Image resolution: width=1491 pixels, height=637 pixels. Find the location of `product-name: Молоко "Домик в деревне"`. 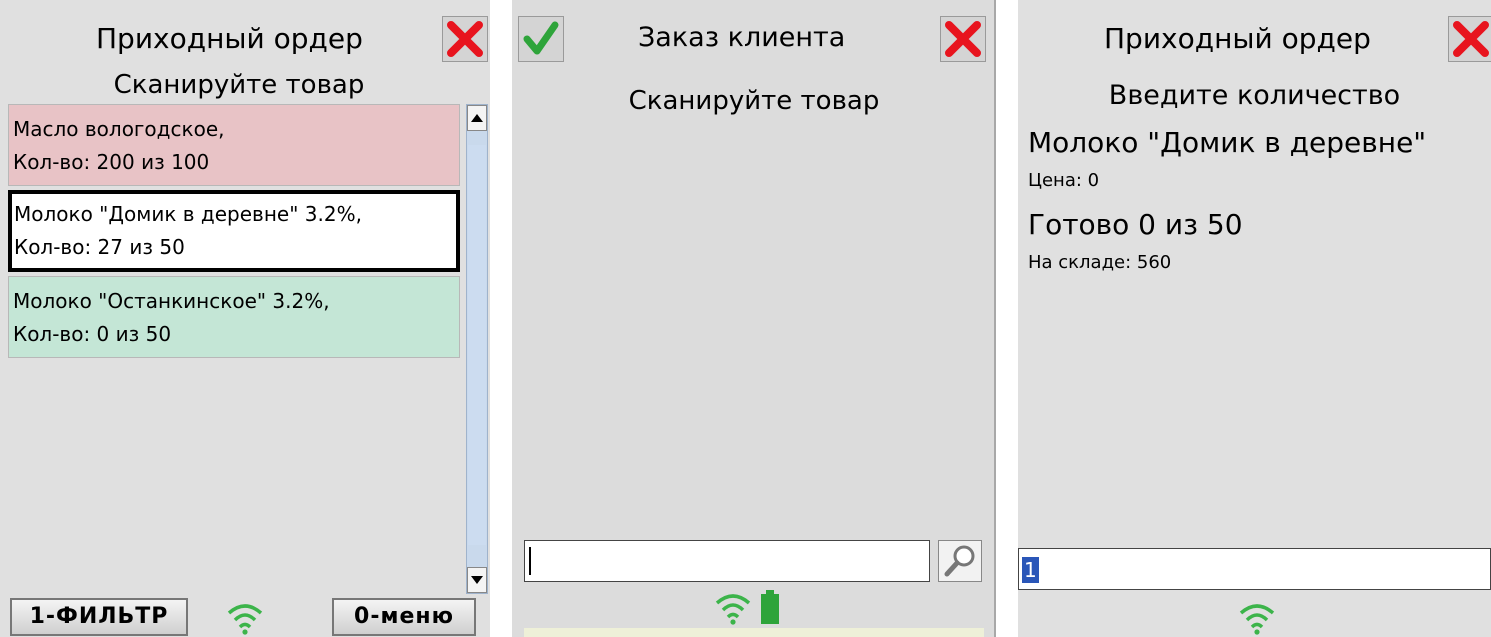

product-name: Молоко "Домик в деревне" is located at coordinates (1227, 142).